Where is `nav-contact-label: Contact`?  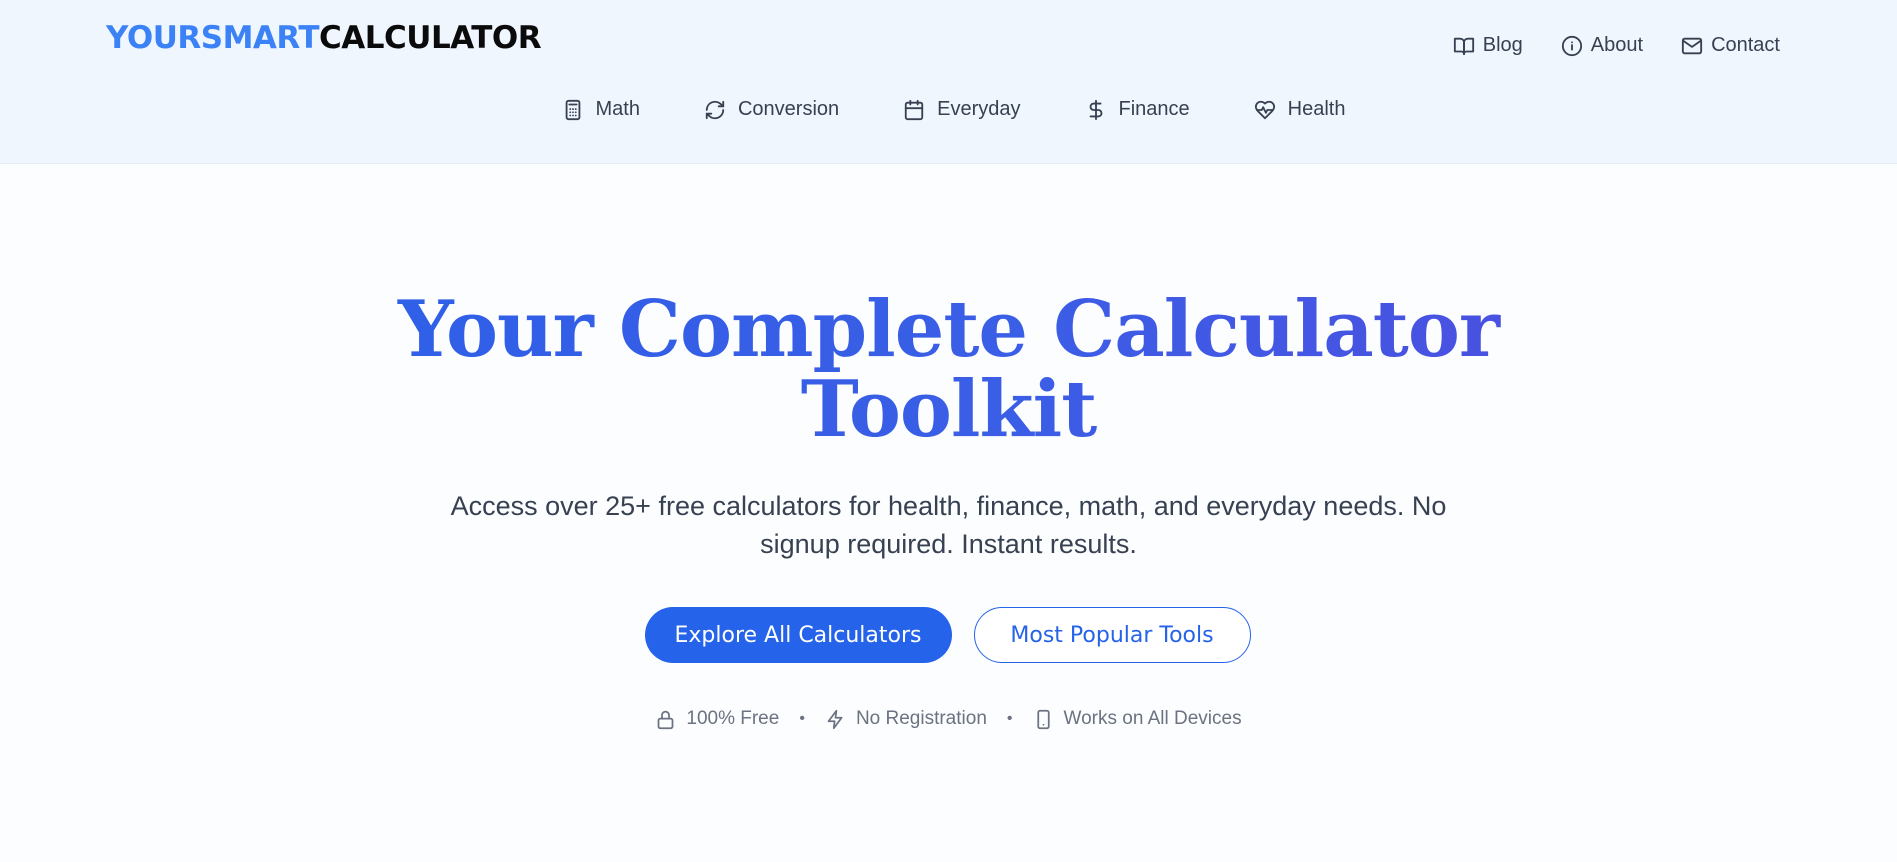
nav-contact-label: Contact is located at coordinates (1745, 45).